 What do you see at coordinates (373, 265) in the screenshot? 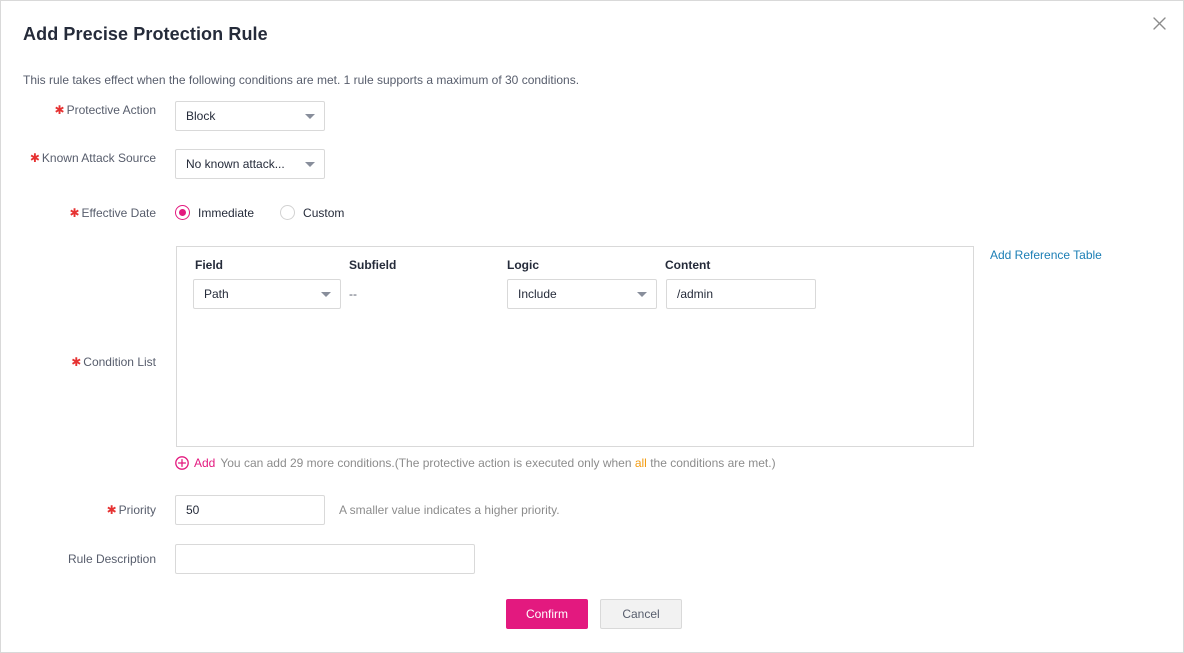
I see `column-header-subfield: Subfield` at bounding box center [373, 265].